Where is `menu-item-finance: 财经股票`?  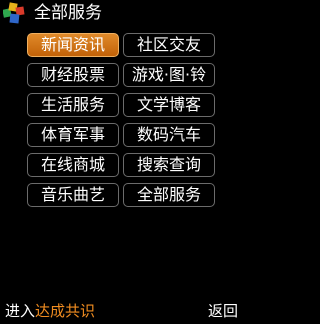
menu-item-finance: 财经股票 is located at coordinates (73, 75).